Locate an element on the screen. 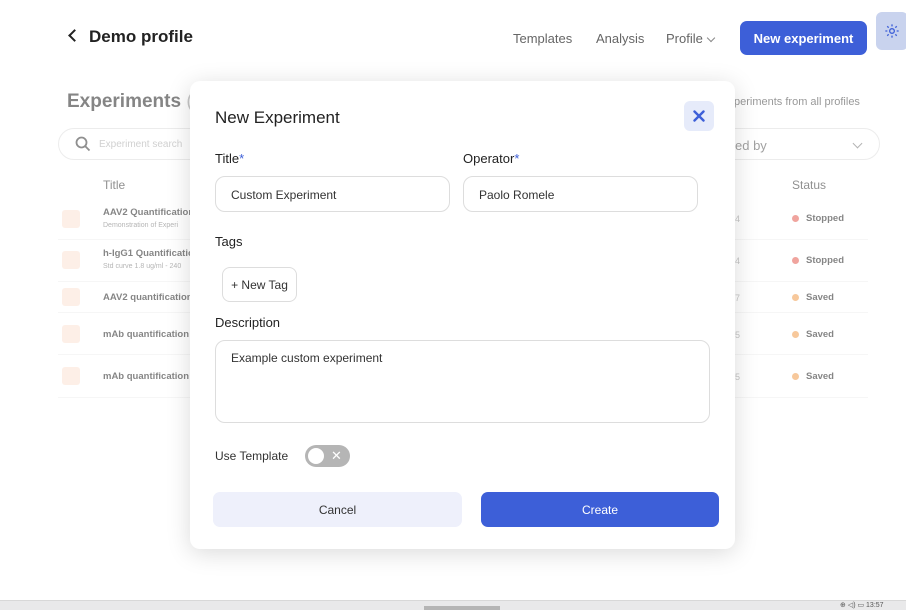 The width and height of the screenshot is (906, 610). nav-analysis: Analysis is located at coordinates (620, 38).